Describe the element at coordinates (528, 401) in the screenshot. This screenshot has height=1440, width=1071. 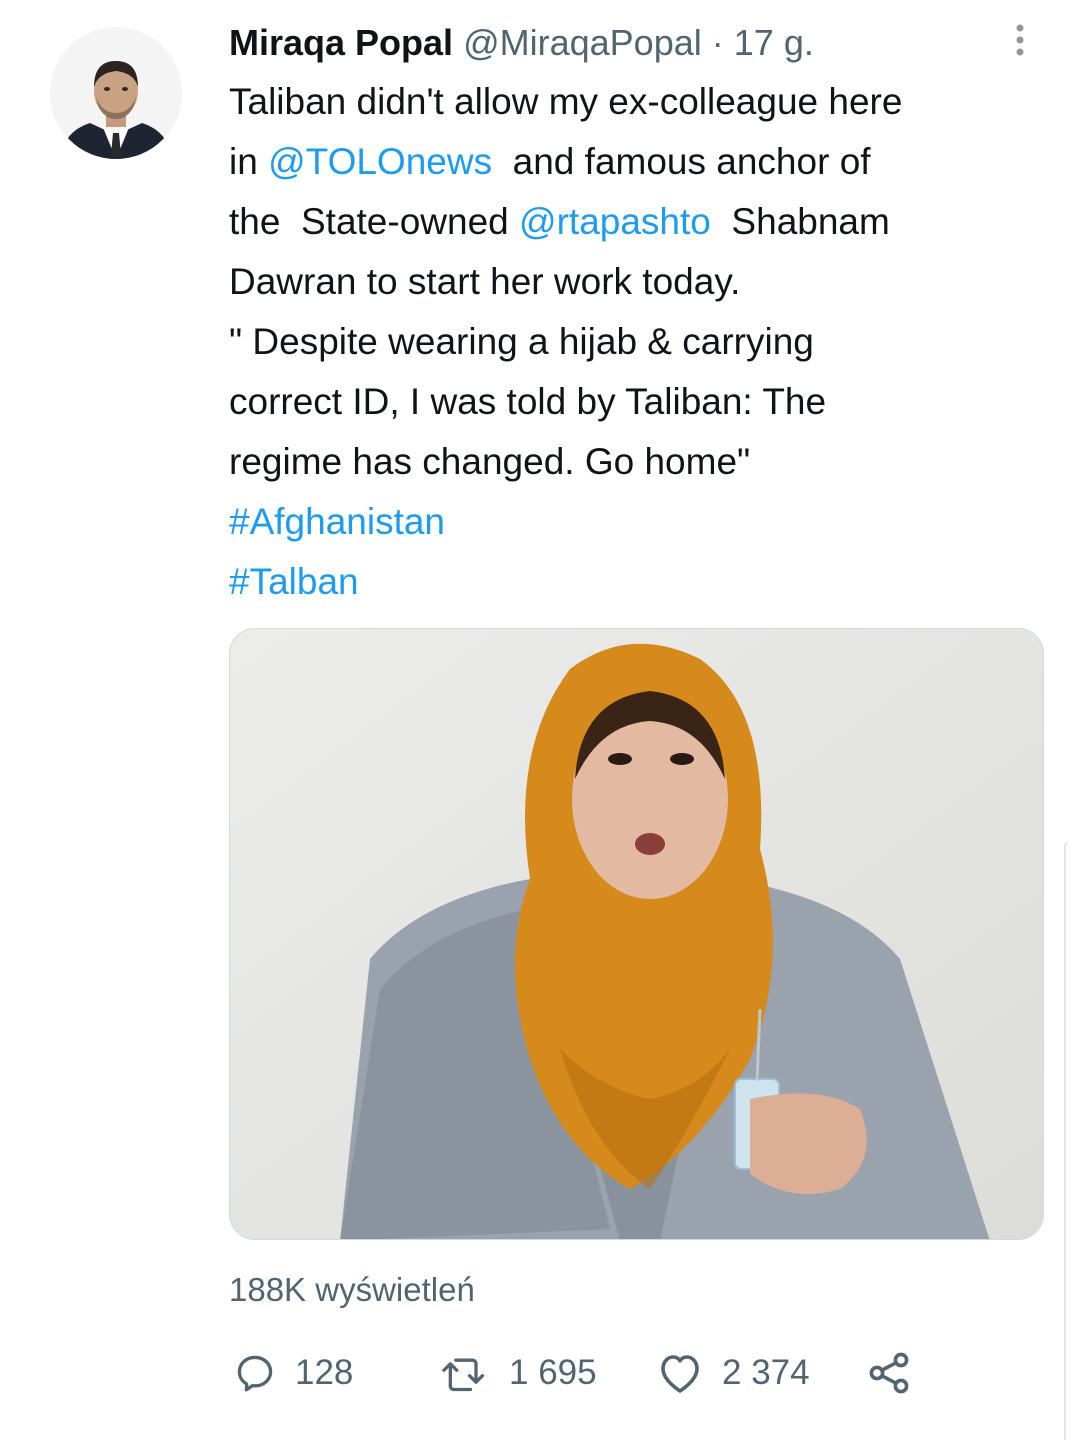
I see `tweet-text-segment: correct ID, I was told by Taliban: The` at that location.